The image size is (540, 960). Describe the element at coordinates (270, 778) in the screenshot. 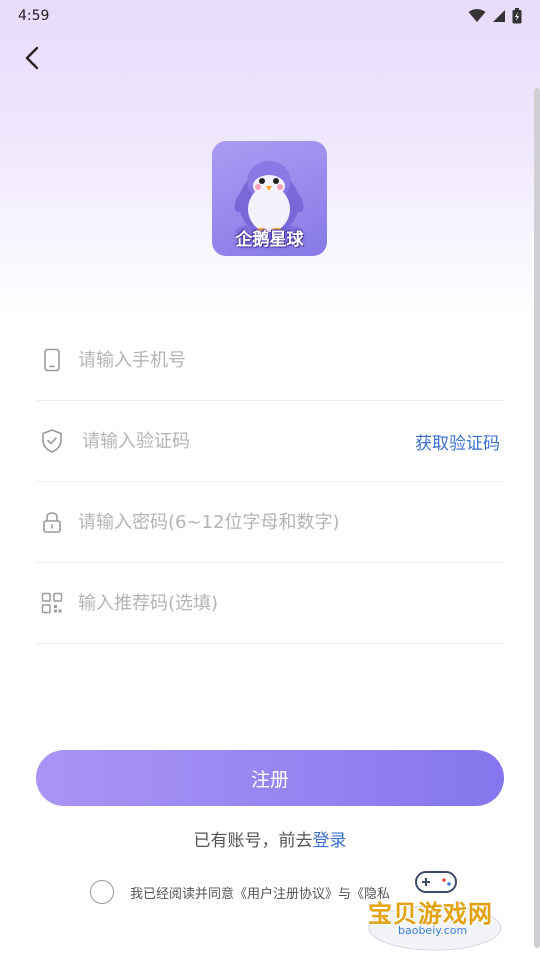

I see `register-button: 注册` at that location.